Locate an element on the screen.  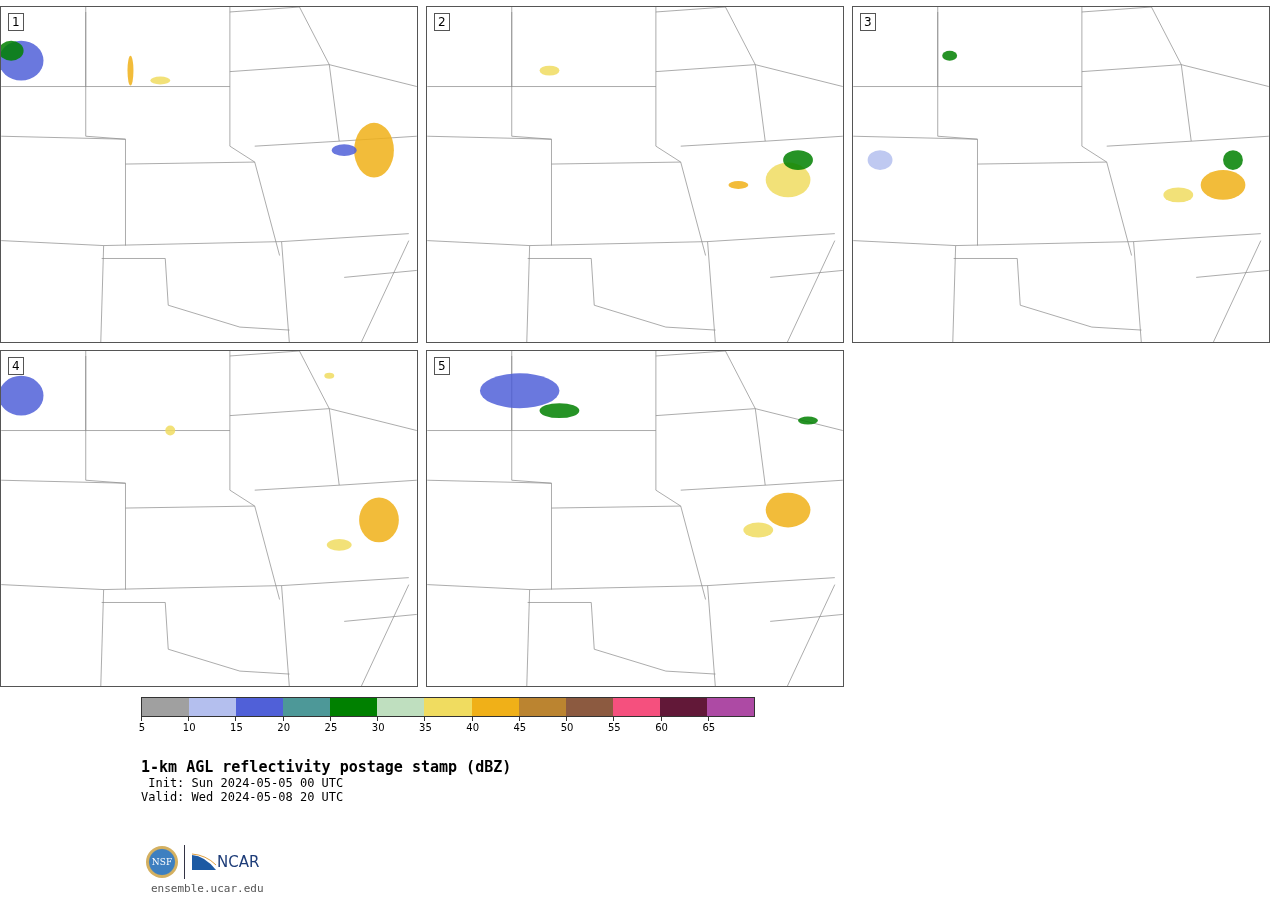
init-time: Init: Sun 2024-05-05 00 UTC is located at coordinates (246, 783).